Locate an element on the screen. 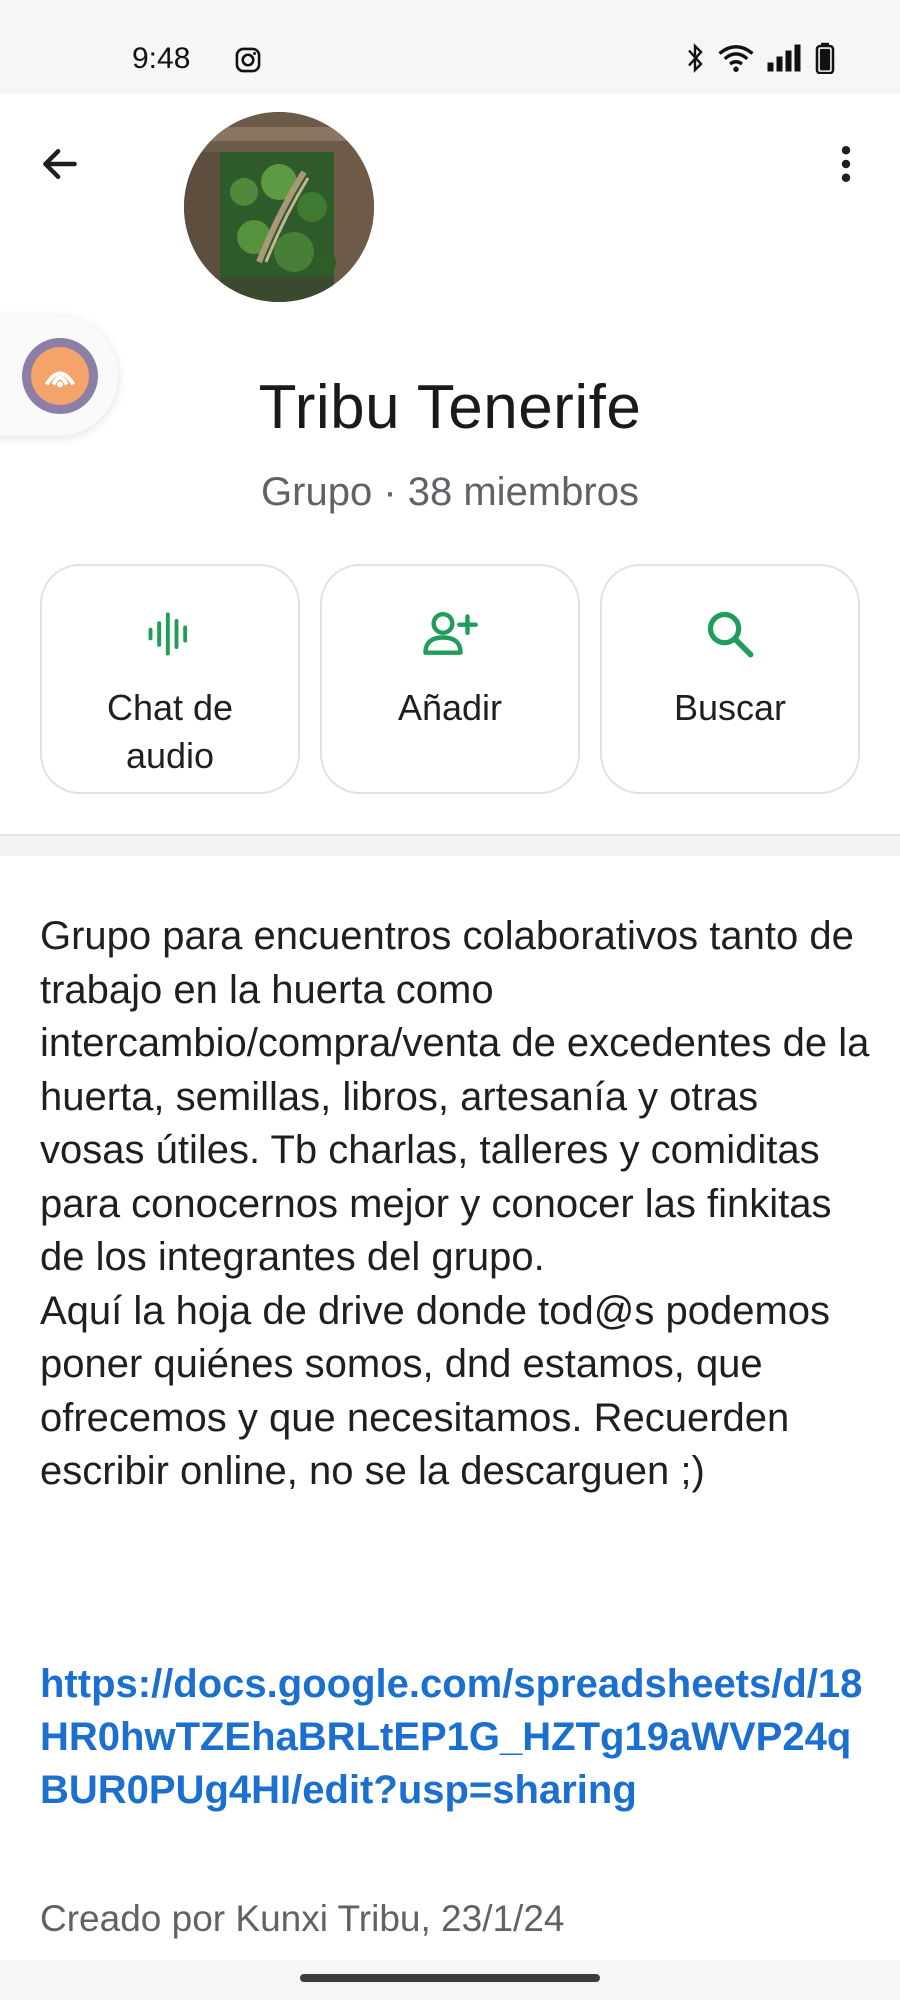  bluetooth-icon is located at coordinates (695, 58).